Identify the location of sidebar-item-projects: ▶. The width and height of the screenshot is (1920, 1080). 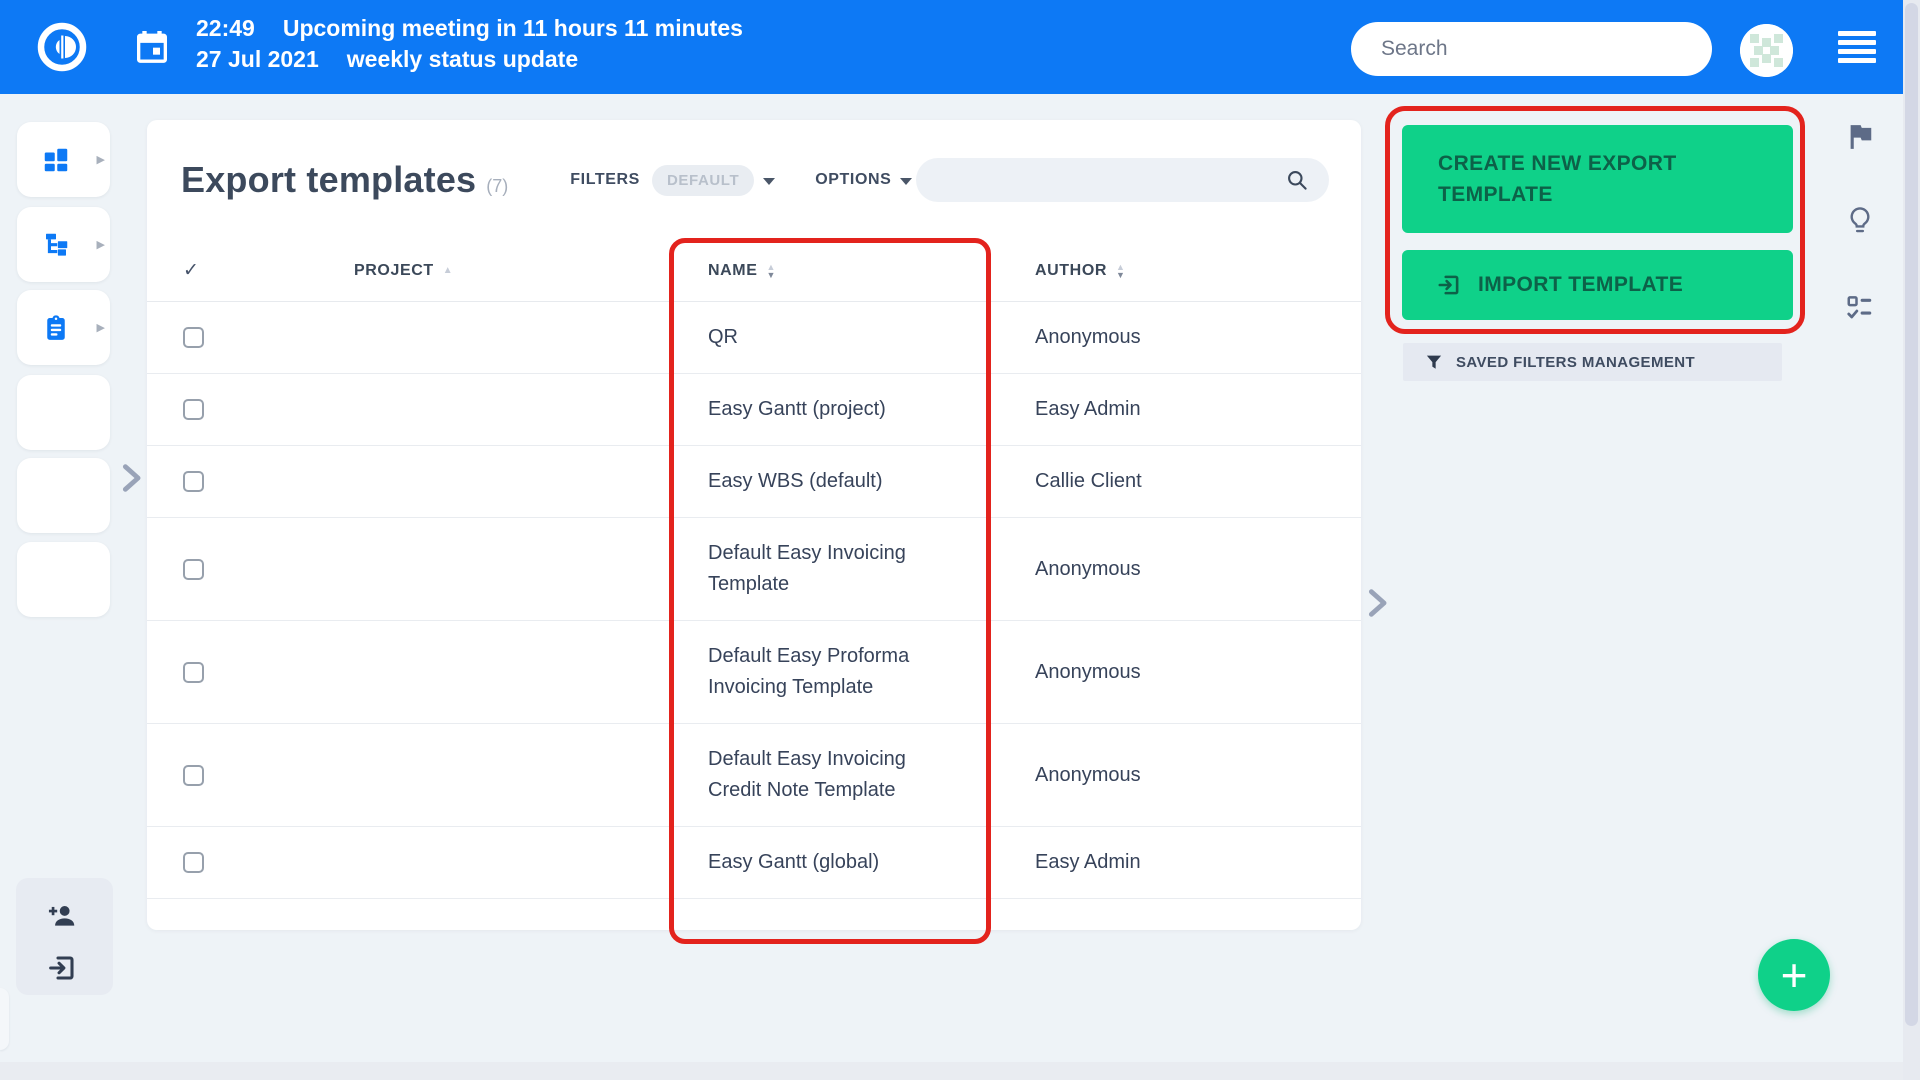
(63, 244).